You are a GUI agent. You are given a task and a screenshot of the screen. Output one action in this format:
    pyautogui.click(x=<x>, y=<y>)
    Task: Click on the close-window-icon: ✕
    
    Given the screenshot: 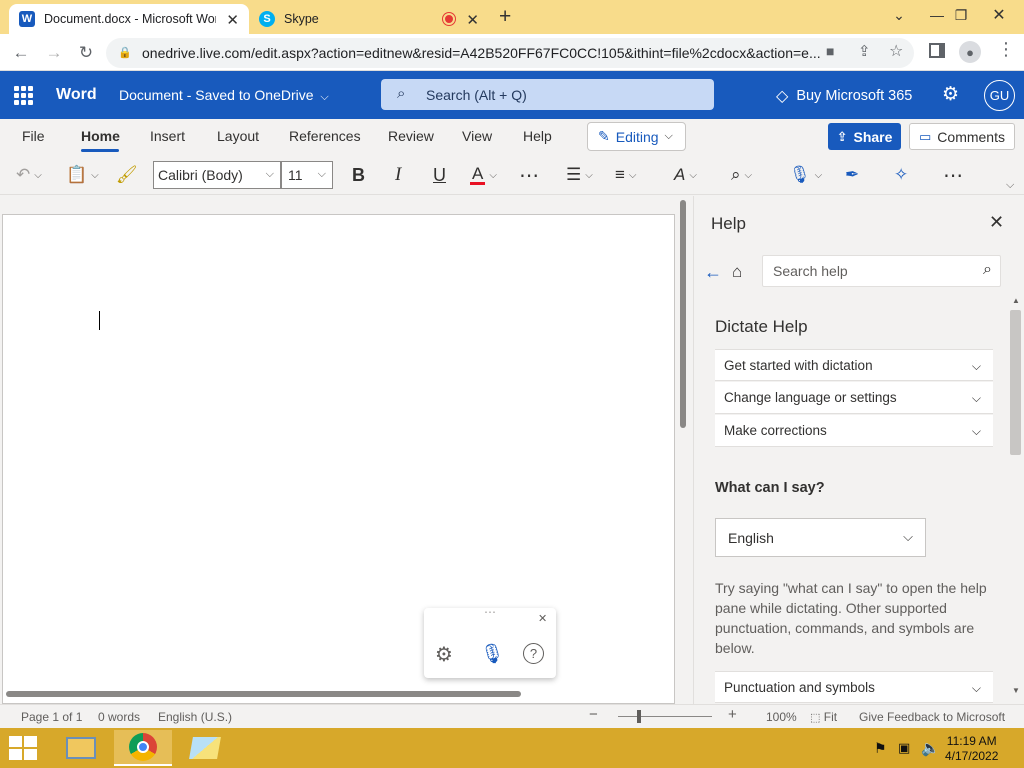 What is the action you would take?
    pyautogui.click(x=999, y=15)
    